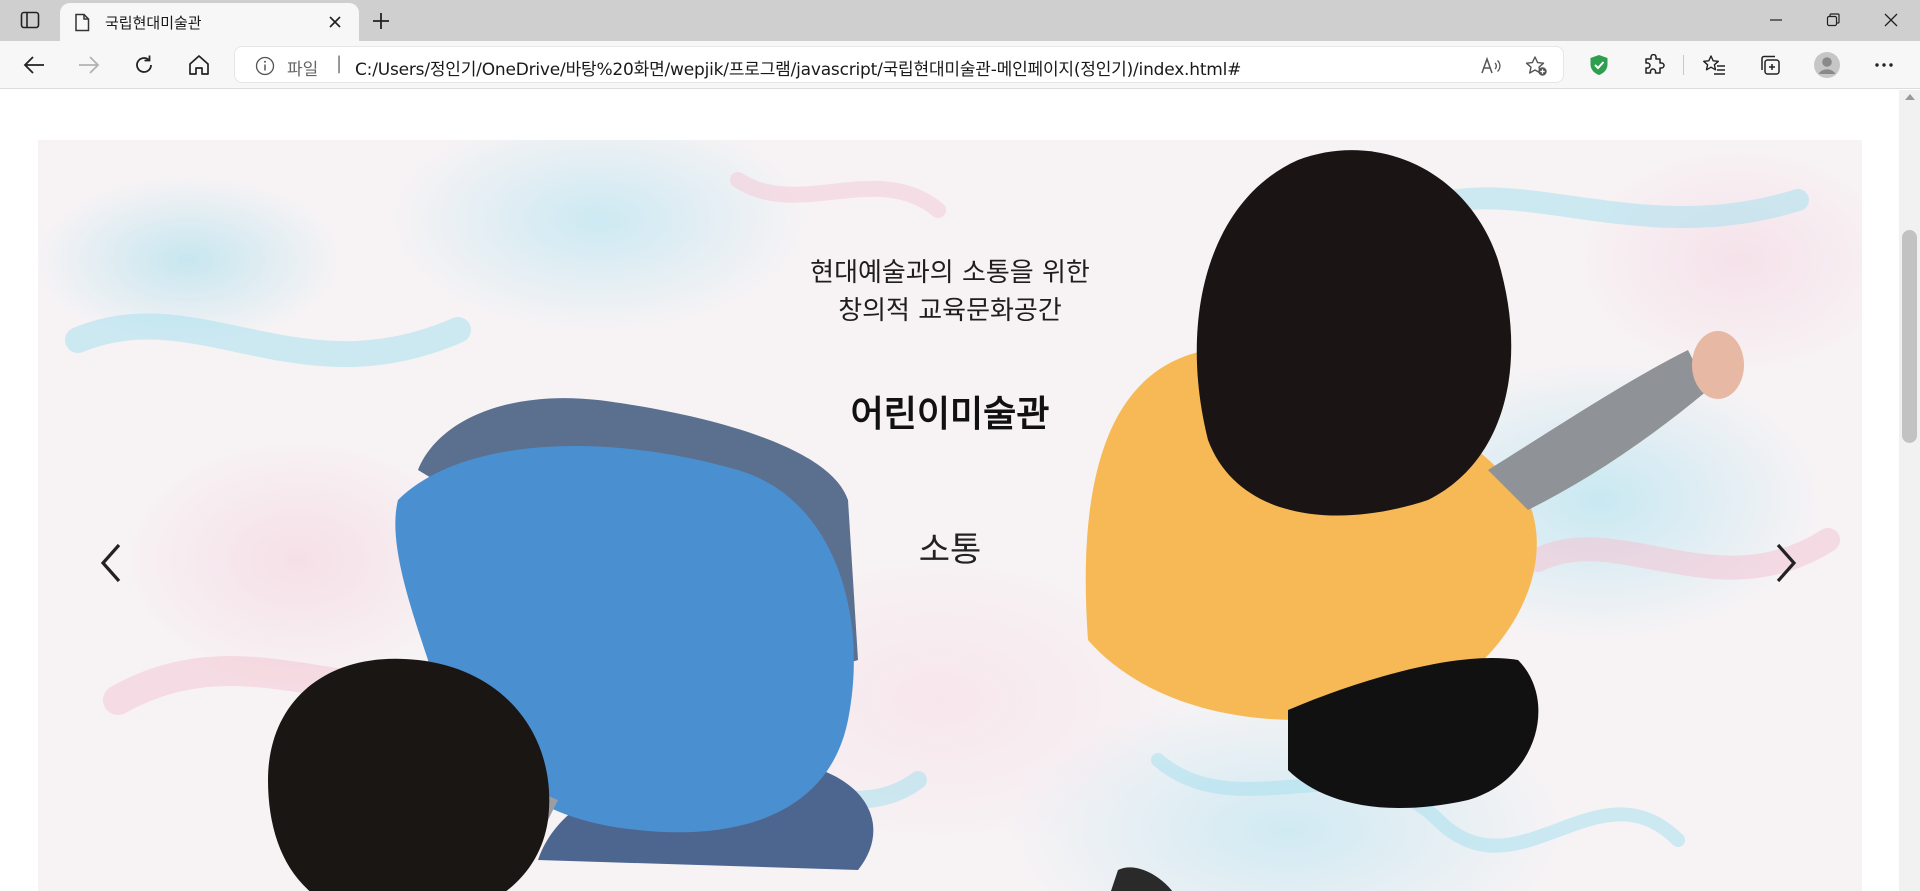 The height and width of the screenshot is (891, 1920). What do you see at coordinates (1910, 97) in the screenshot?
I see `scroll-up-arrow-icon` at bounding box center [1910, 97].